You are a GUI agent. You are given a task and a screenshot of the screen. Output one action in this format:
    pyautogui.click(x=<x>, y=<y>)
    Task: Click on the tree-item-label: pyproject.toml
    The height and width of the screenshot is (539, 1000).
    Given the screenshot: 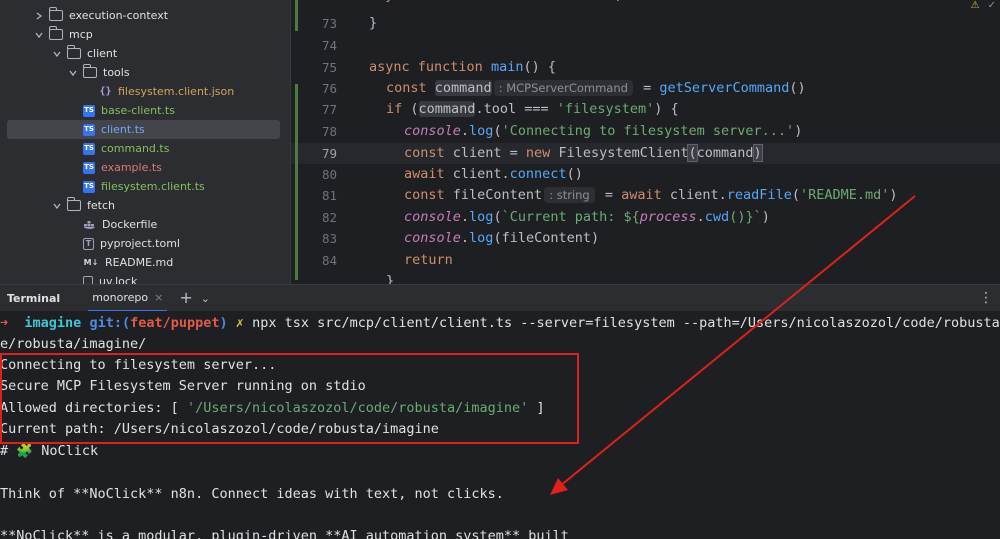 What is the action you would take?
    pyautogui.click(x=140, y=243)
    